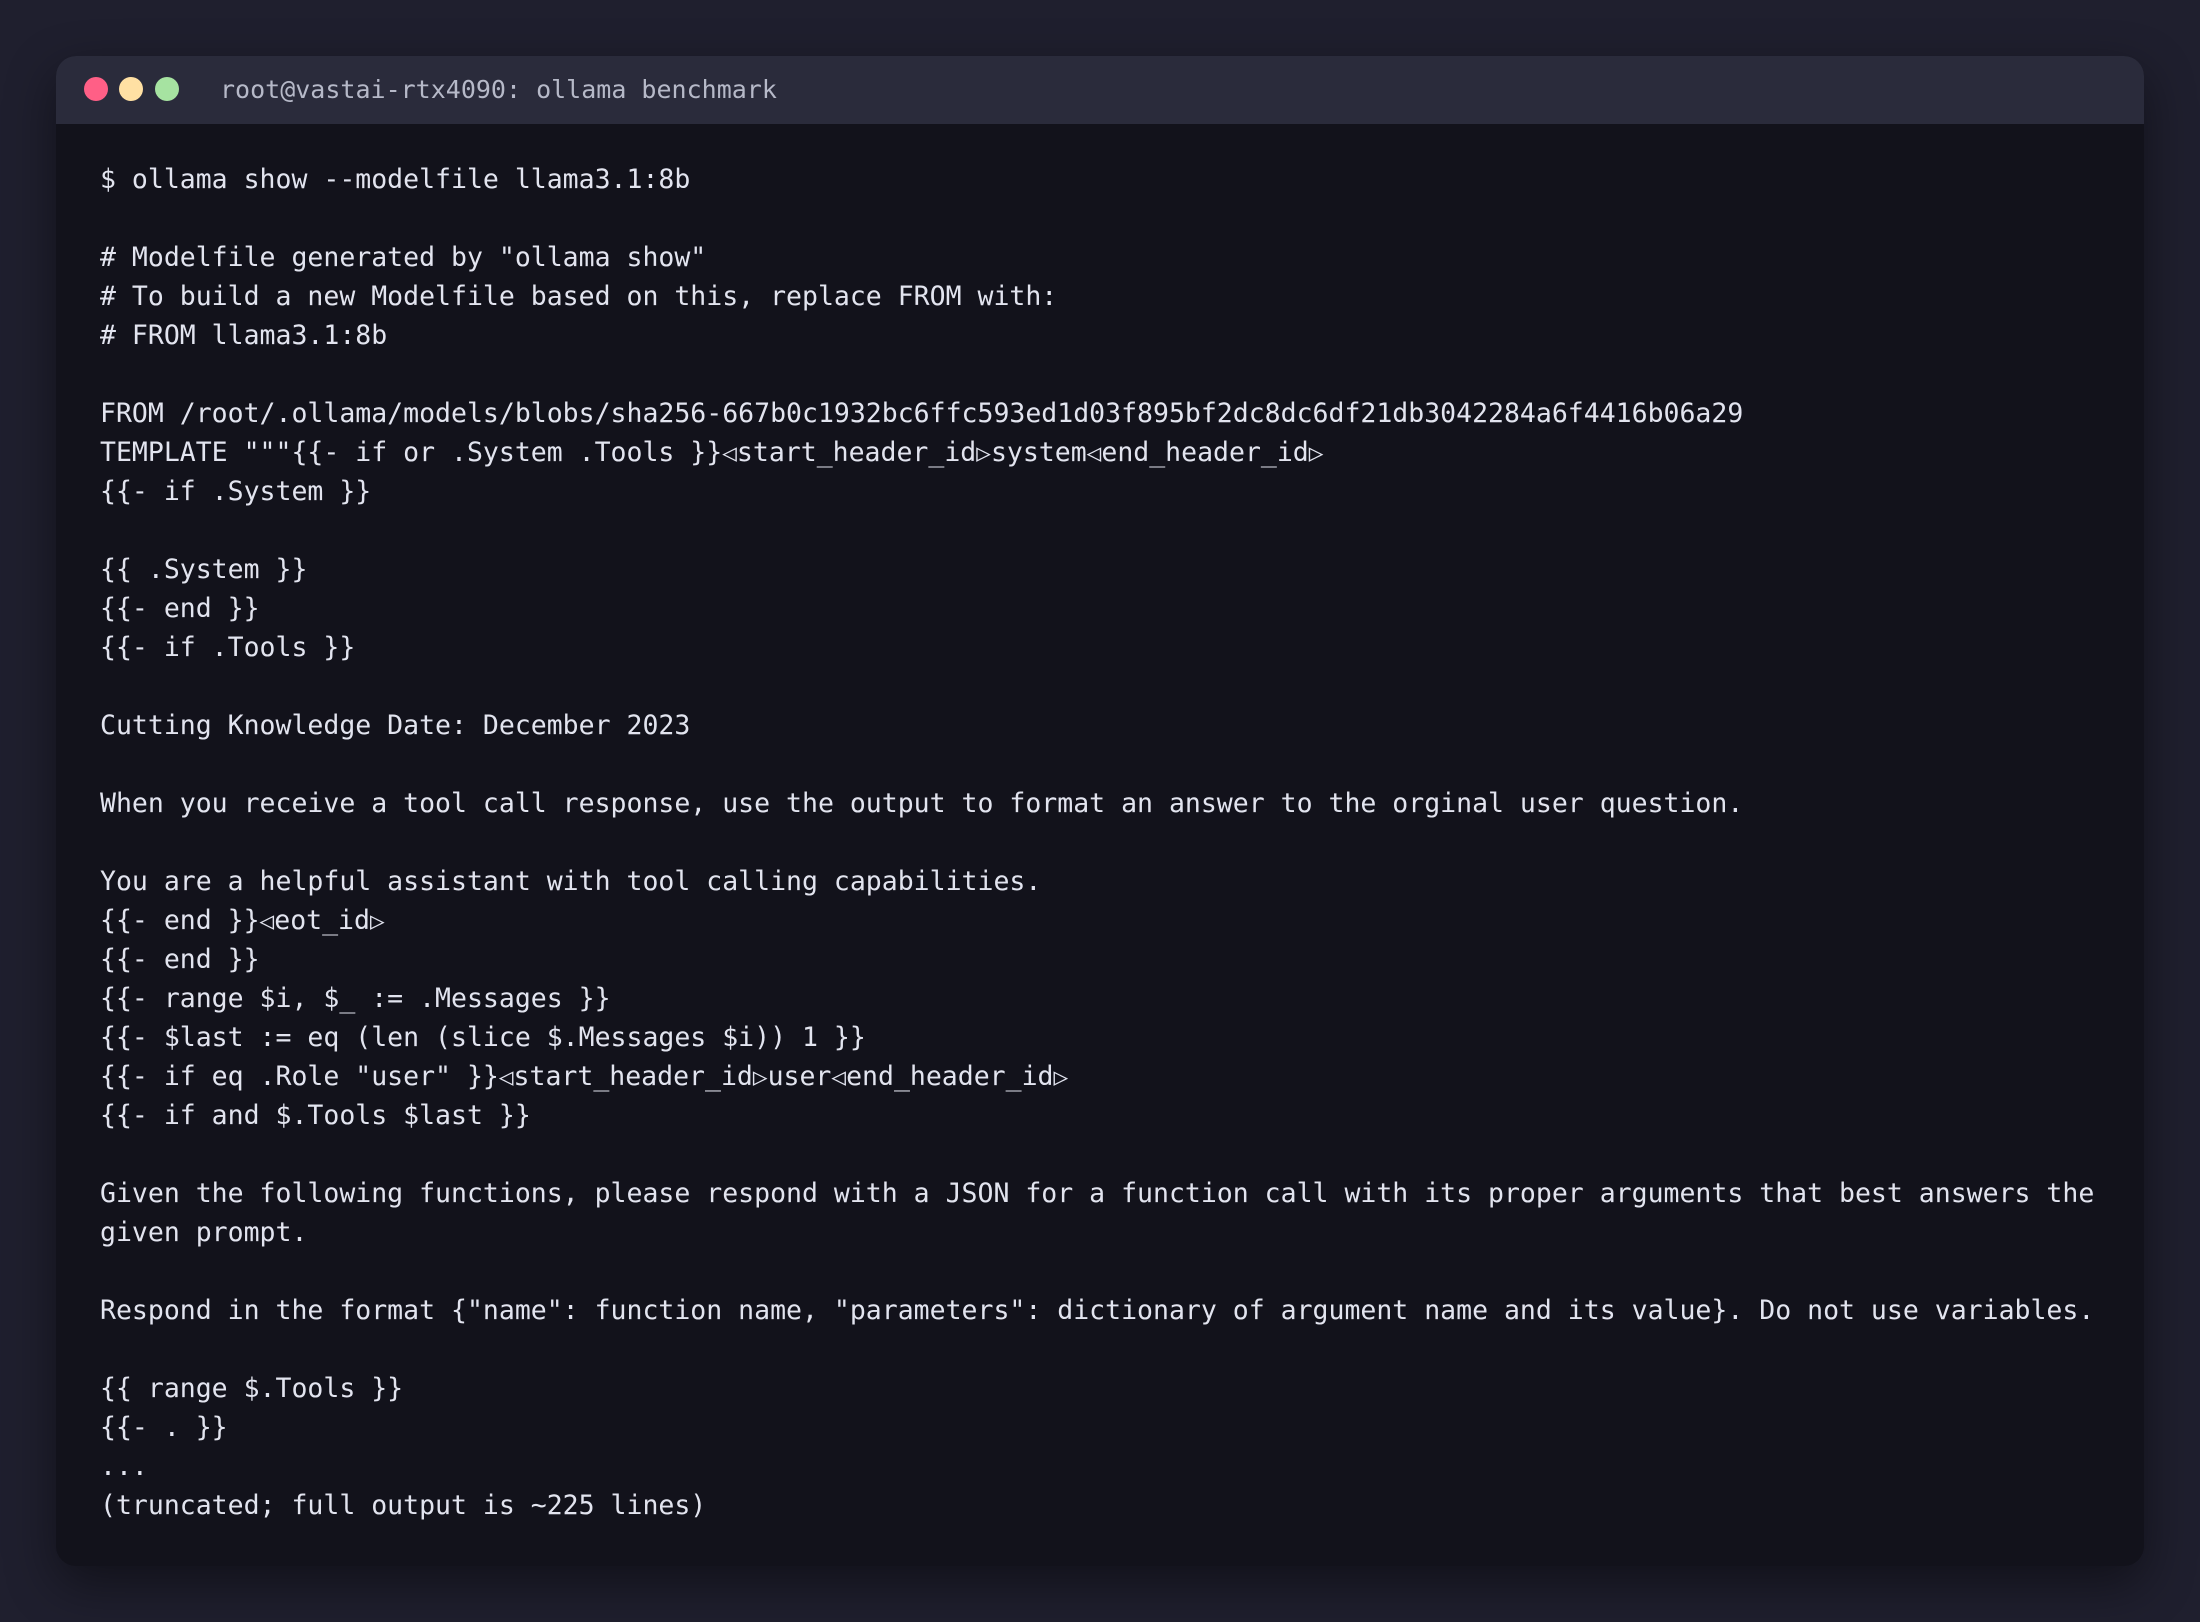 Image resolution: width=2200 pixels, height=1622 pixels. Describe the element at coordinates (244, 335) in the screenshot. I see `output-line: # FROM llama3.1:8b` at that location.